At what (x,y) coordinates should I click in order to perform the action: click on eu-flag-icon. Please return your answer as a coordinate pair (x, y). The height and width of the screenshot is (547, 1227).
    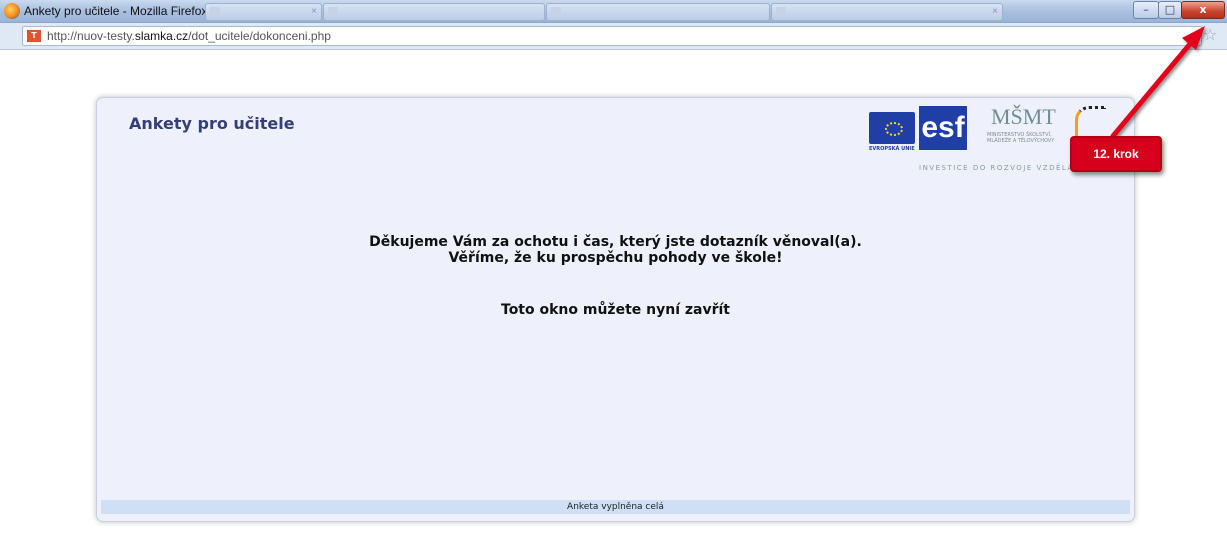
    Looking at the image, I should click on (892, 128).